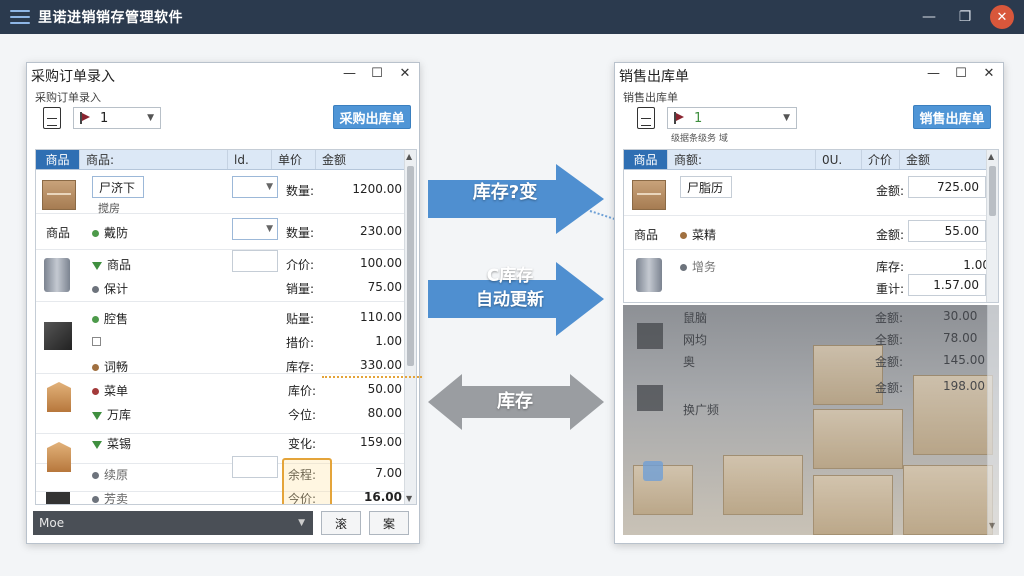 This screenshot has height=576, width=1024. What do you see at coordinates (384, 287) in the screenshot?
I see `field-value: 75.00` at bounding box center [384, 287].